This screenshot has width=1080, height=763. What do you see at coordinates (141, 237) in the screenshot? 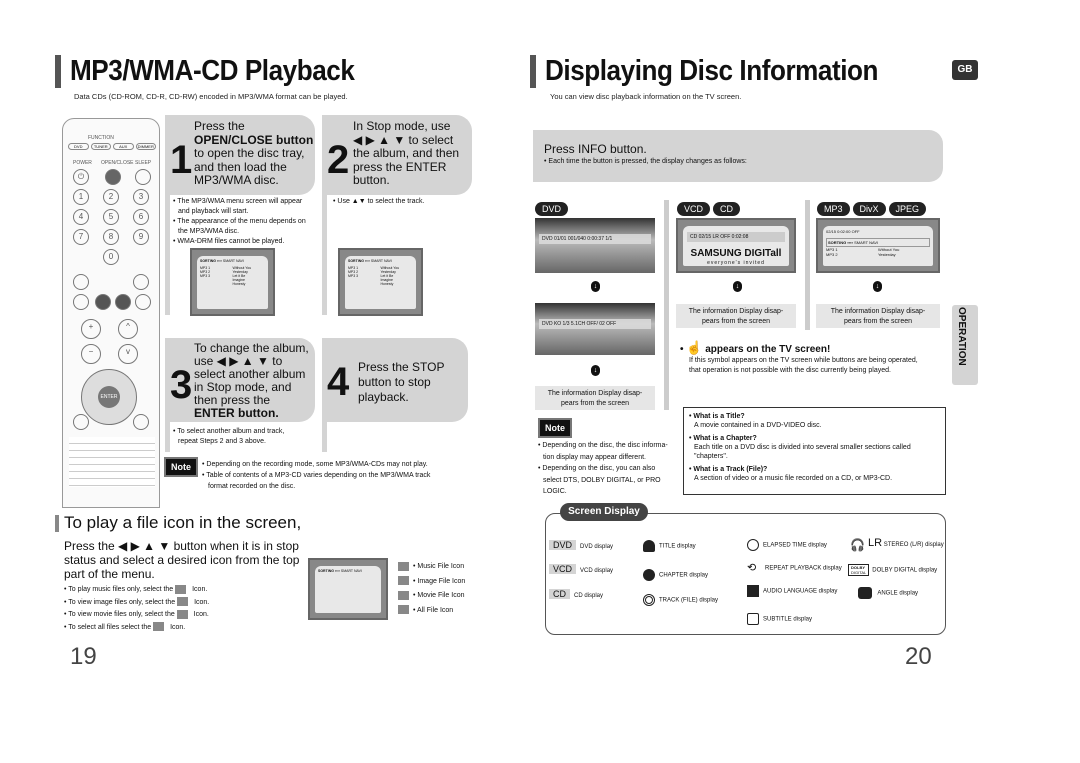
I see `key-9: 9` at bounding box center [141, 237].